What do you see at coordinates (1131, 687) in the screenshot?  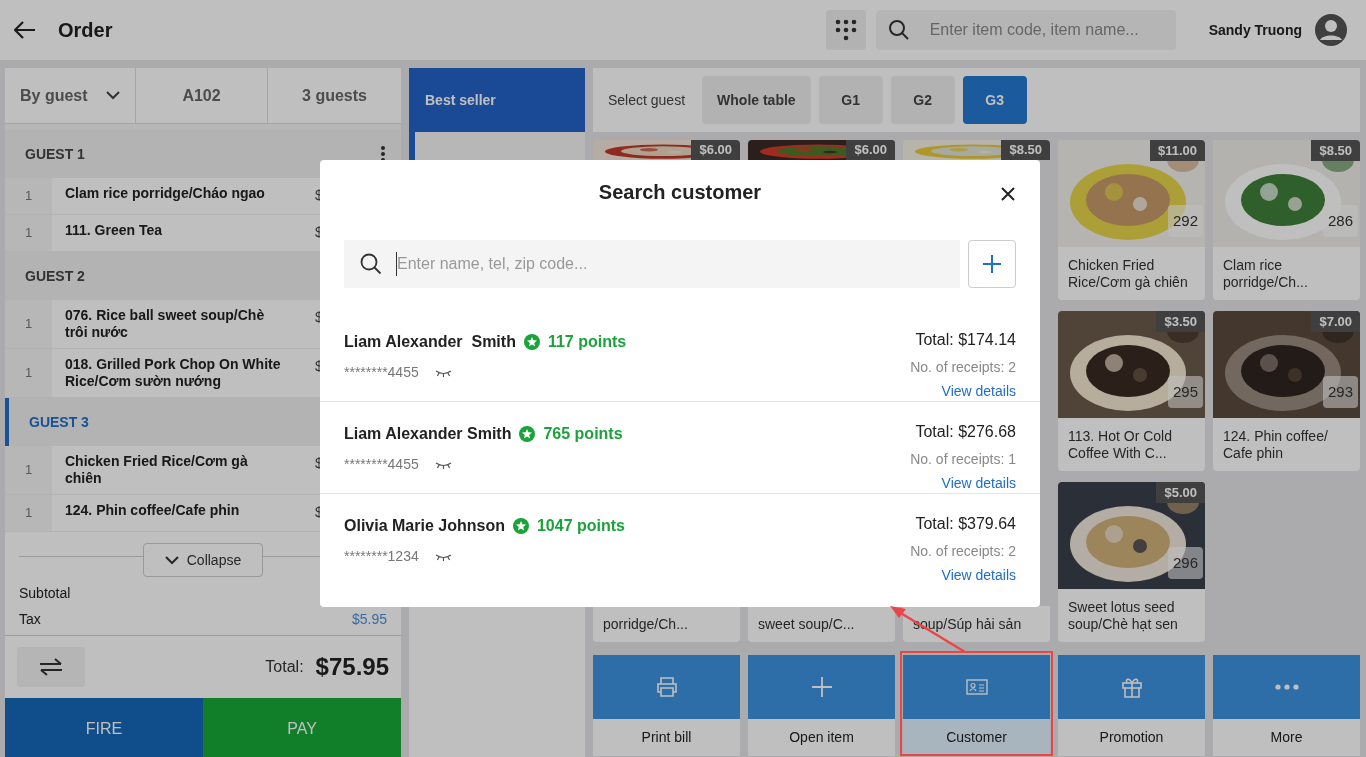 I see `gift-icon` at bounding box center [1131, 687].